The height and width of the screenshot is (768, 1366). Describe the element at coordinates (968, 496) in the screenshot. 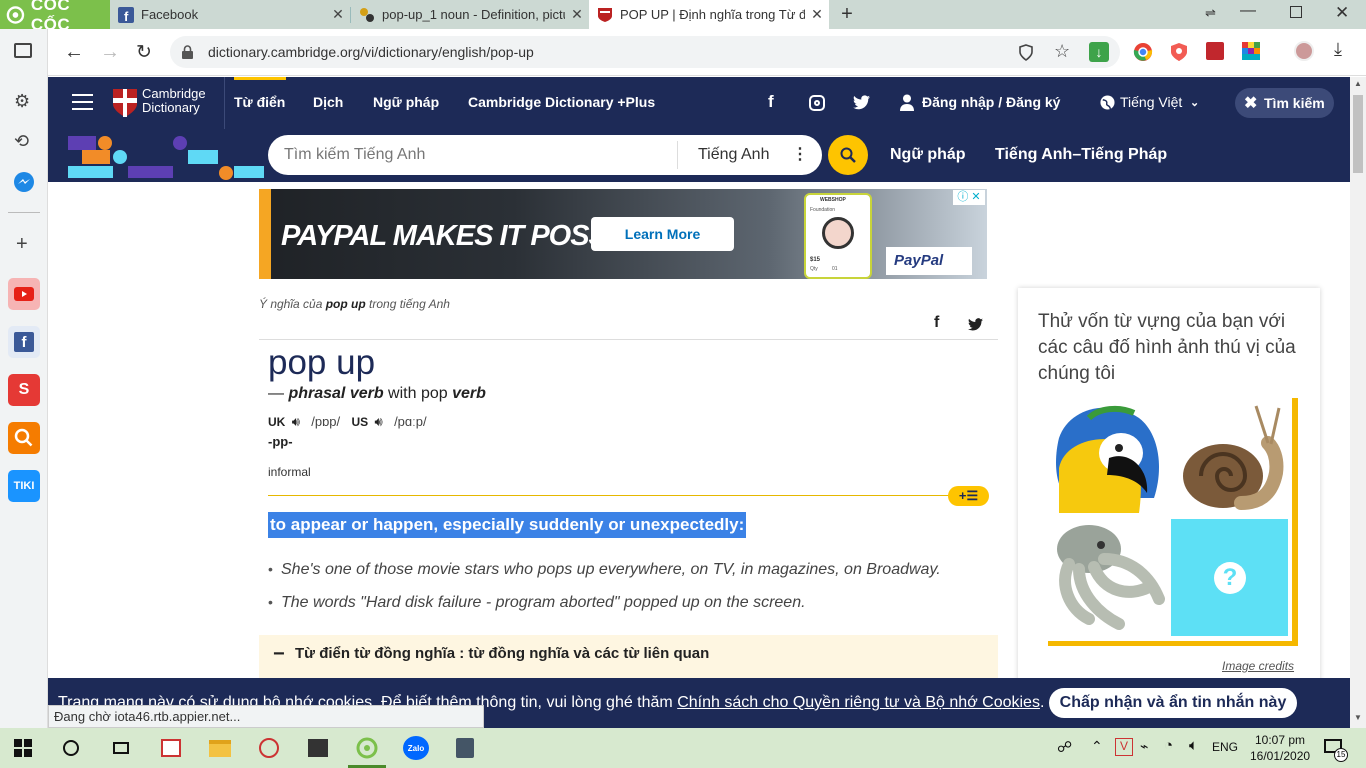

I see `add-to-wordlist-button: +☰` at that location.